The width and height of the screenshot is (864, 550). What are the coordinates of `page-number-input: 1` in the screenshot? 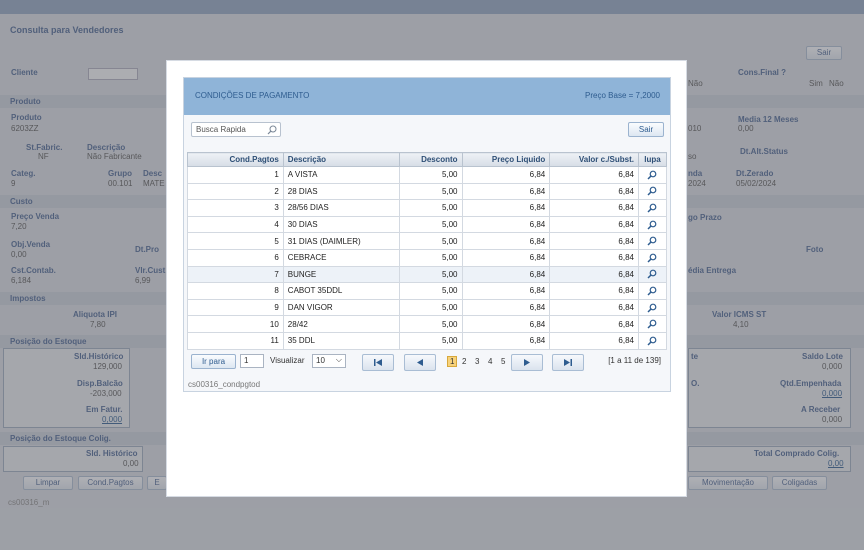 It's located at (252, 361).